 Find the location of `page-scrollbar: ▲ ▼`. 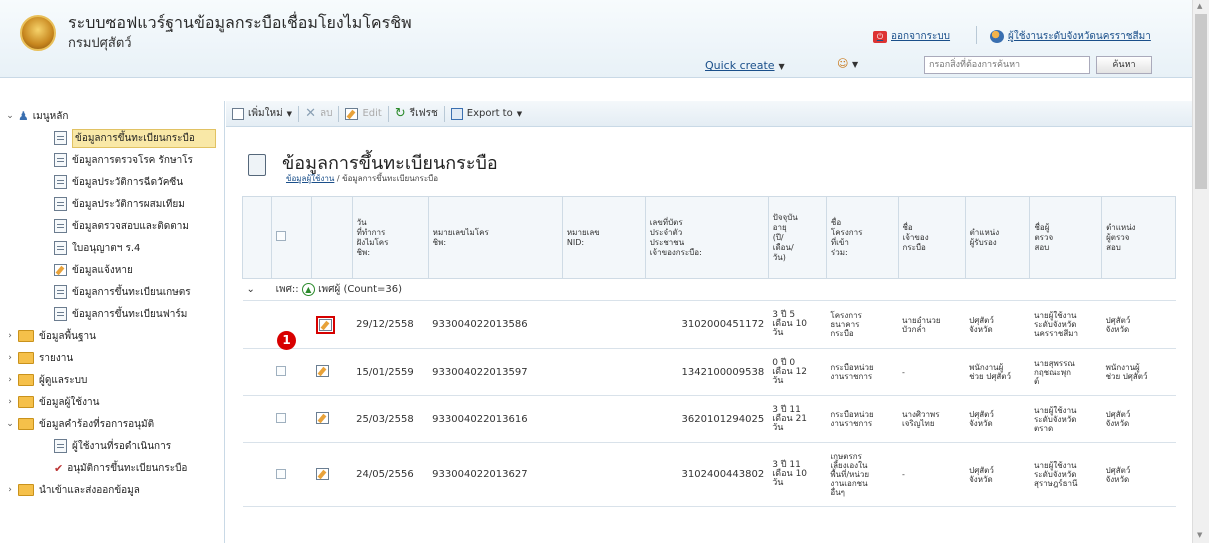

page-scrollbar: ▲ ▼ is located at coordinates (1200, 271).